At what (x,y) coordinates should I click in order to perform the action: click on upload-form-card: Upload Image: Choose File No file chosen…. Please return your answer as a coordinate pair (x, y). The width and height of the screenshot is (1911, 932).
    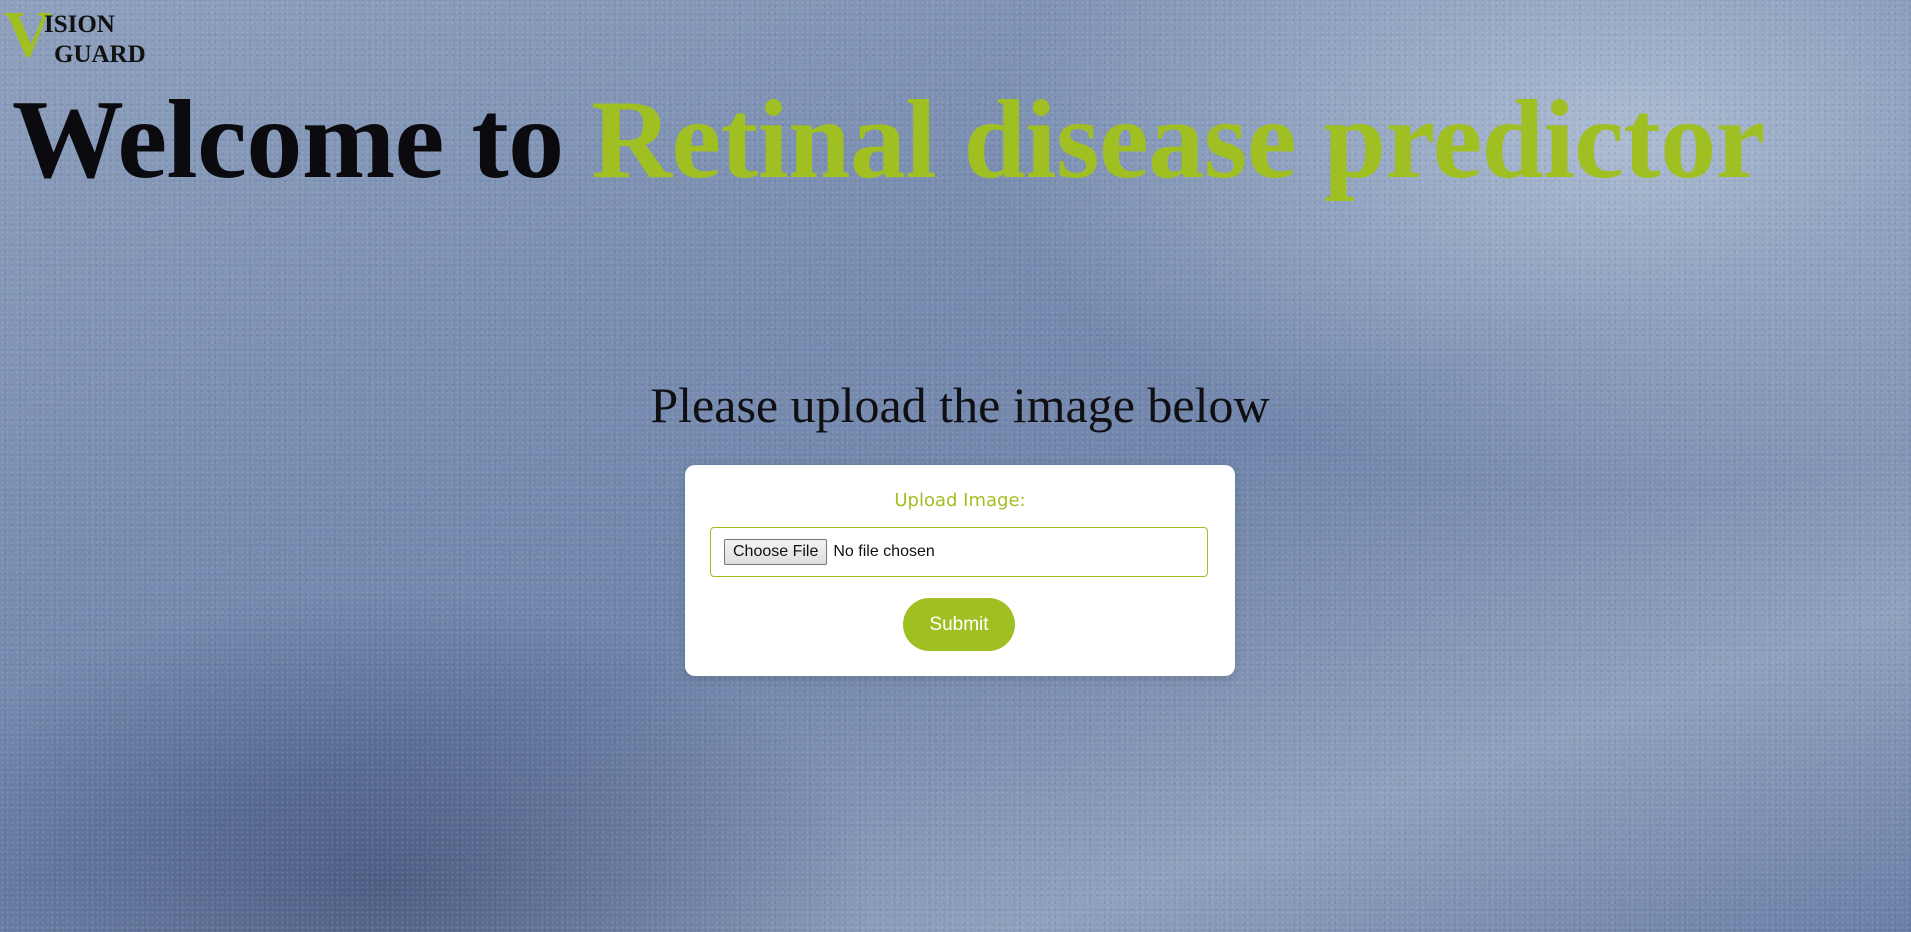
    Looking at the image, I should click on (960, 570).